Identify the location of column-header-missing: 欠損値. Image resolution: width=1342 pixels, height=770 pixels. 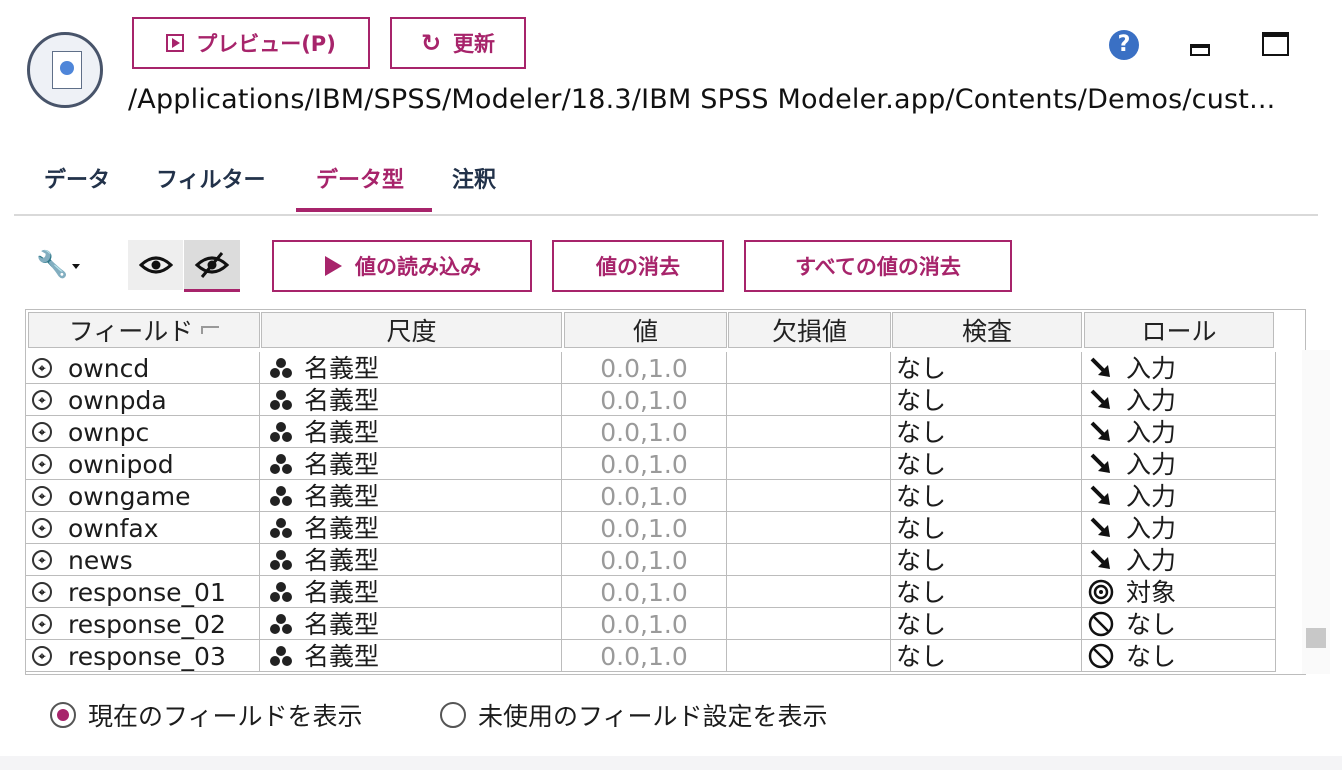
(809, 330).